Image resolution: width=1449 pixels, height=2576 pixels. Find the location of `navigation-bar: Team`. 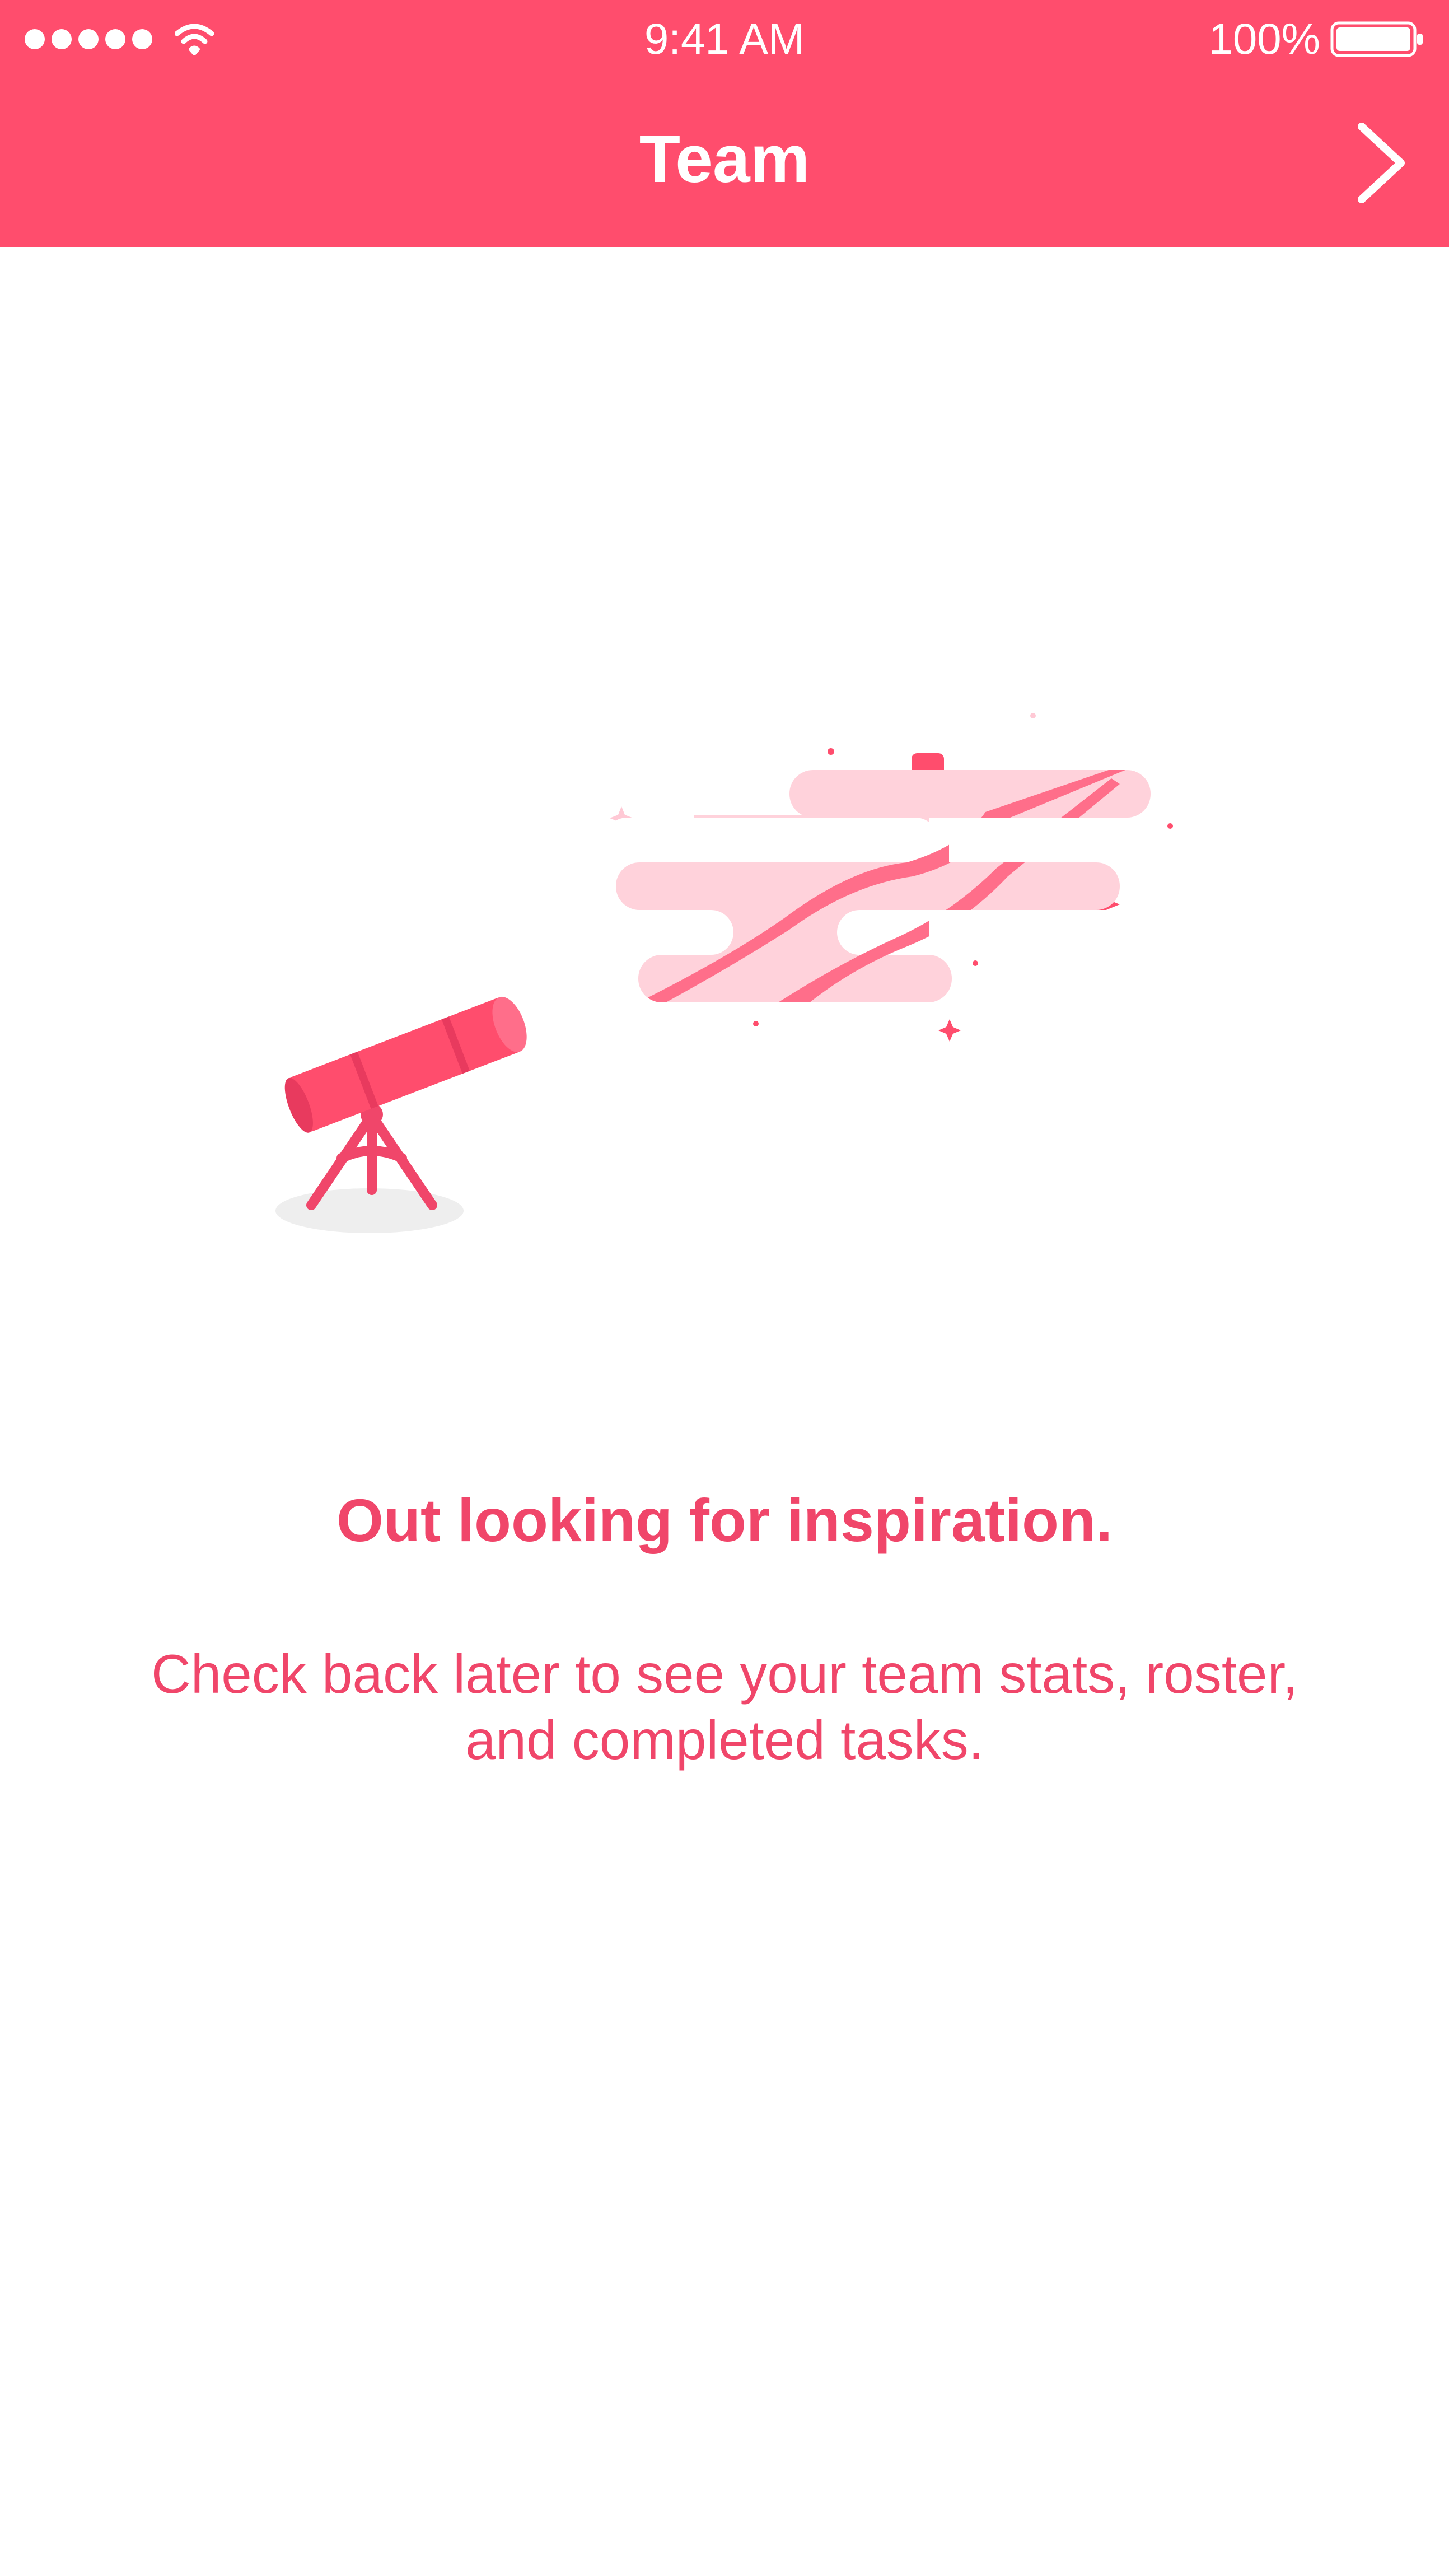

navigation-bar: Team is located at coordinates (724, 163).